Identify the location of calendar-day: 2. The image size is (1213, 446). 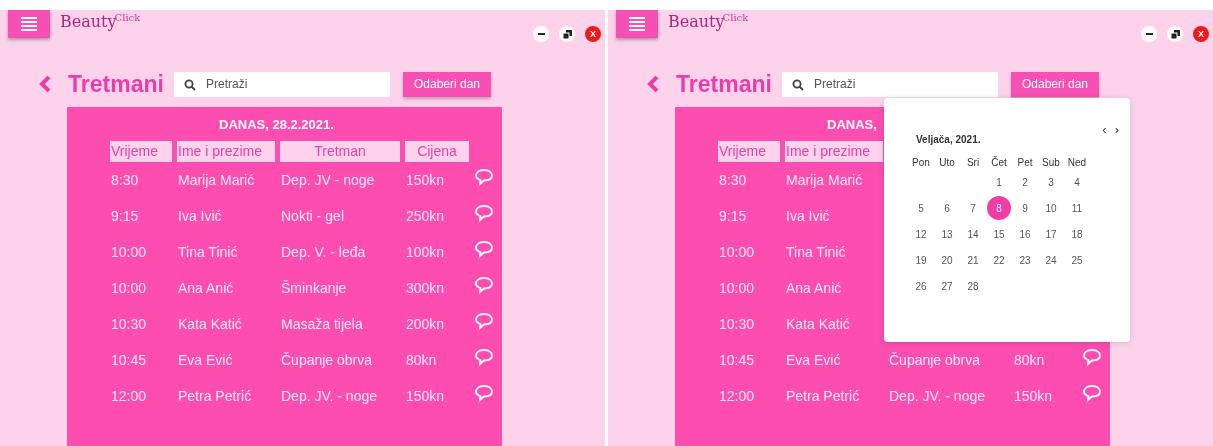
(1025, 182).